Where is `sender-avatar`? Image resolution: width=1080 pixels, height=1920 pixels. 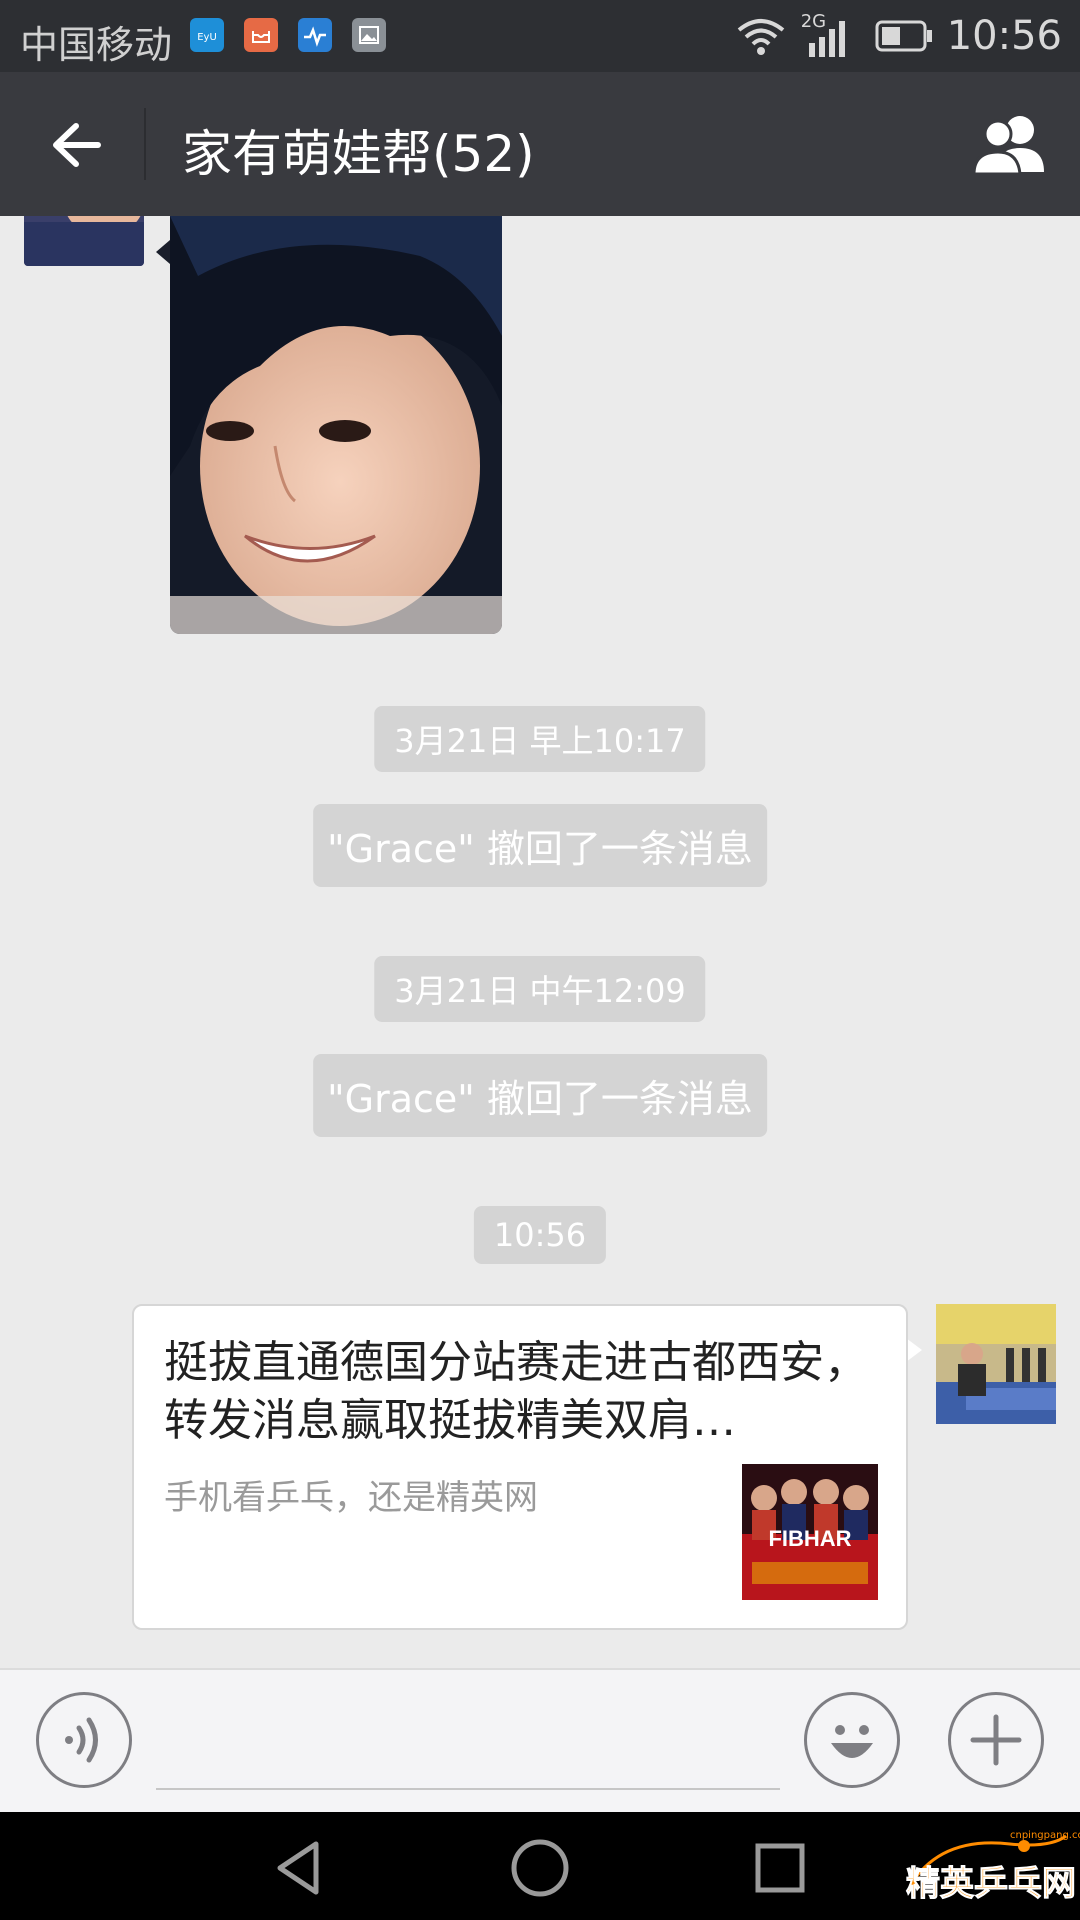
sender-avatar is located at coordinates (84, 241).